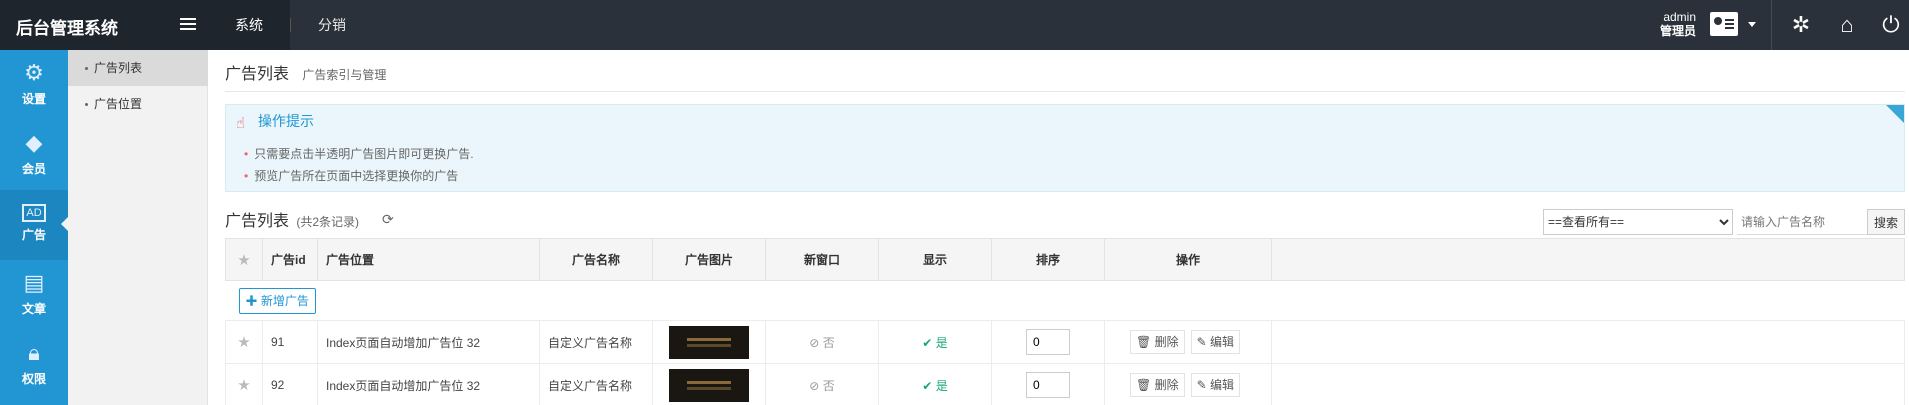  I want to click on diamond-icon: ◆, so click(34, 142).